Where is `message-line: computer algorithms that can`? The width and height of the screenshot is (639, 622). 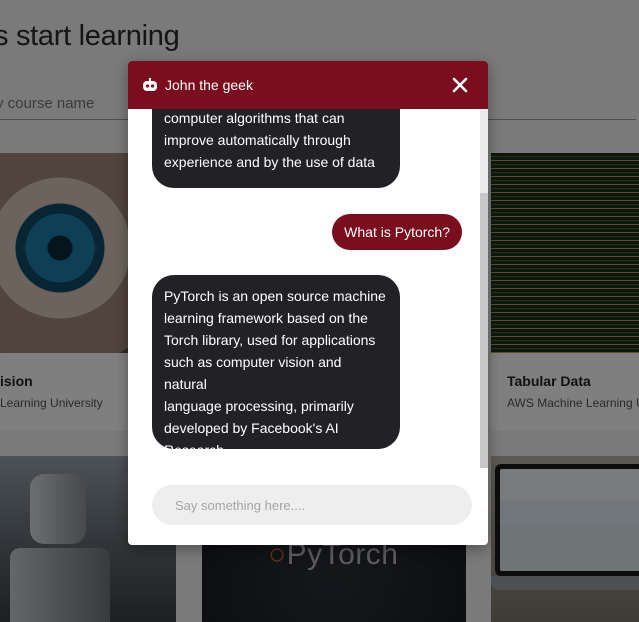
message-line: computer algorithms that can is located at coordinates (254, 118).